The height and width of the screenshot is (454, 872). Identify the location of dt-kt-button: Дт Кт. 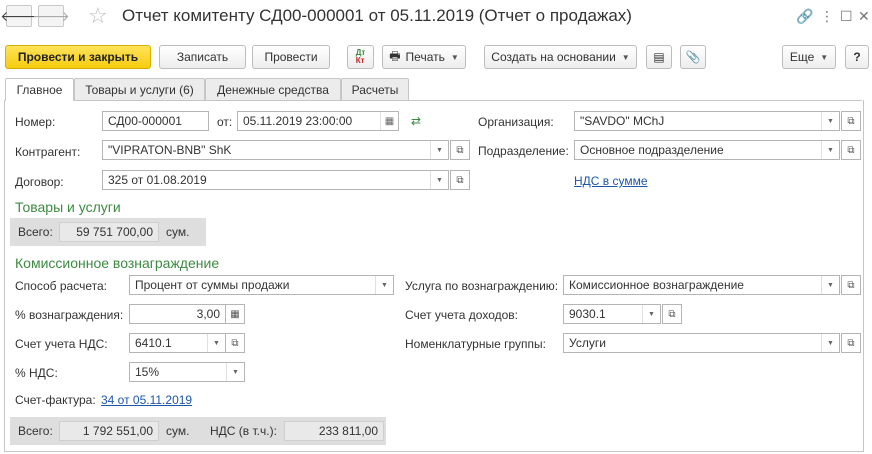
(360, 57).